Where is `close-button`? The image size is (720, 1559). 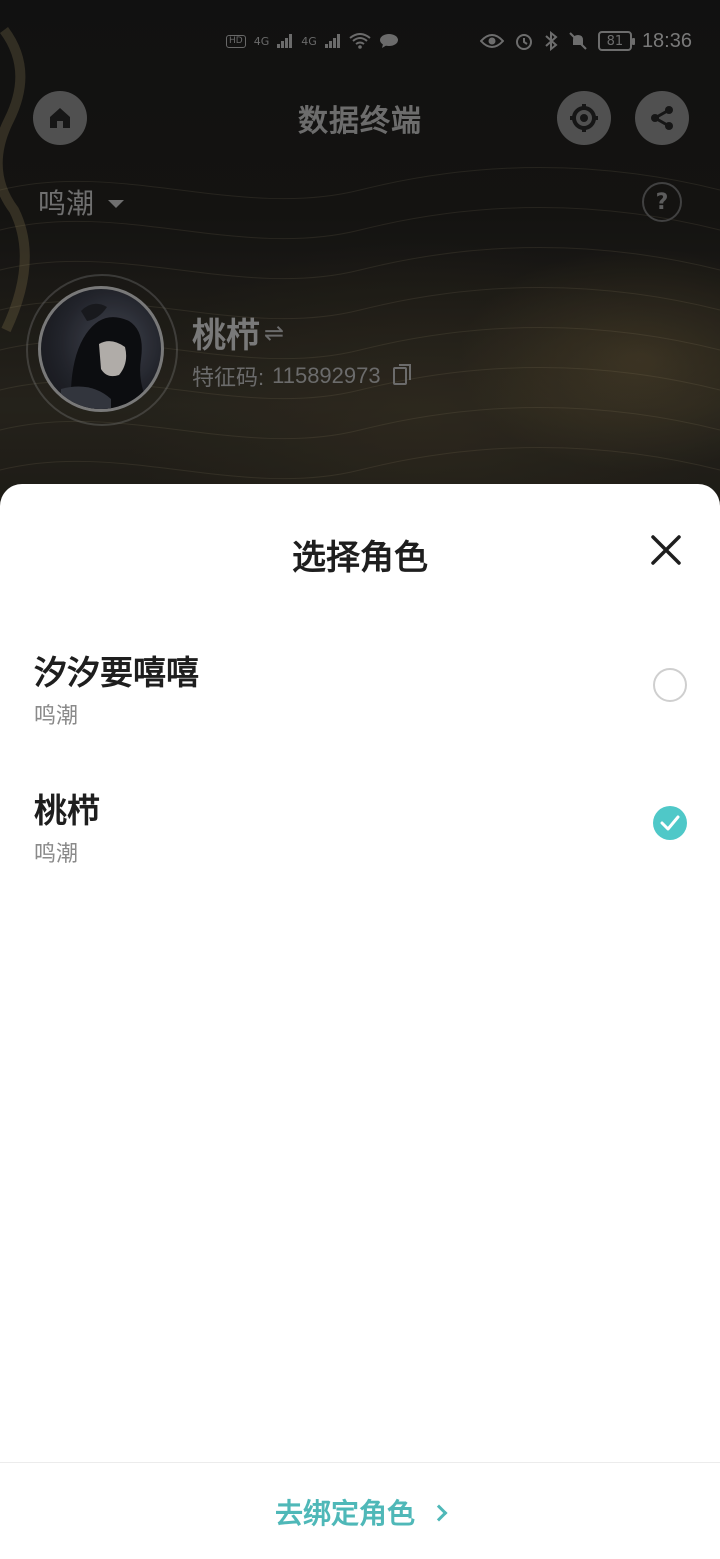 close-button is located at coordinates (666, 550).